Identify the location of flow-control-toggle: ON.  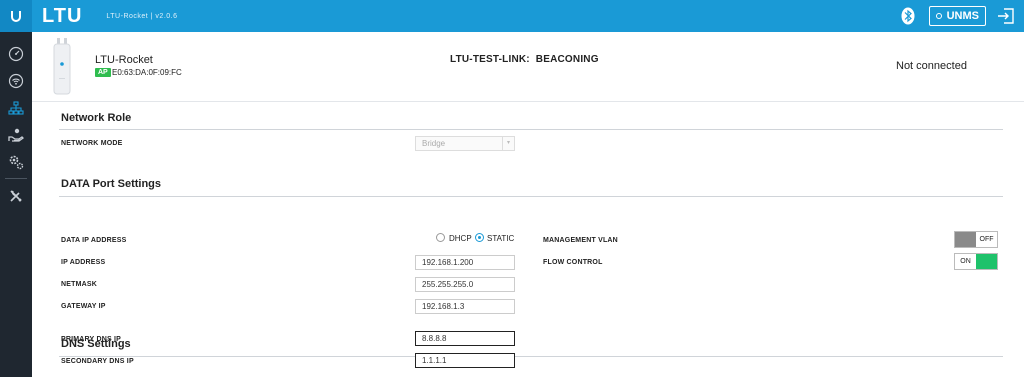
(976, 261).